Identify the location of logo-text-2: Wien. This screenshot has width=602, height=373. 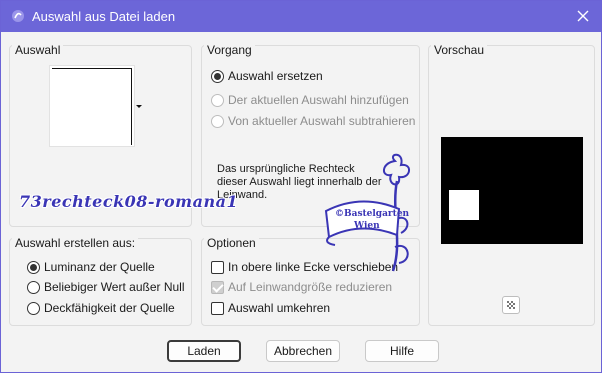
(367, 226).